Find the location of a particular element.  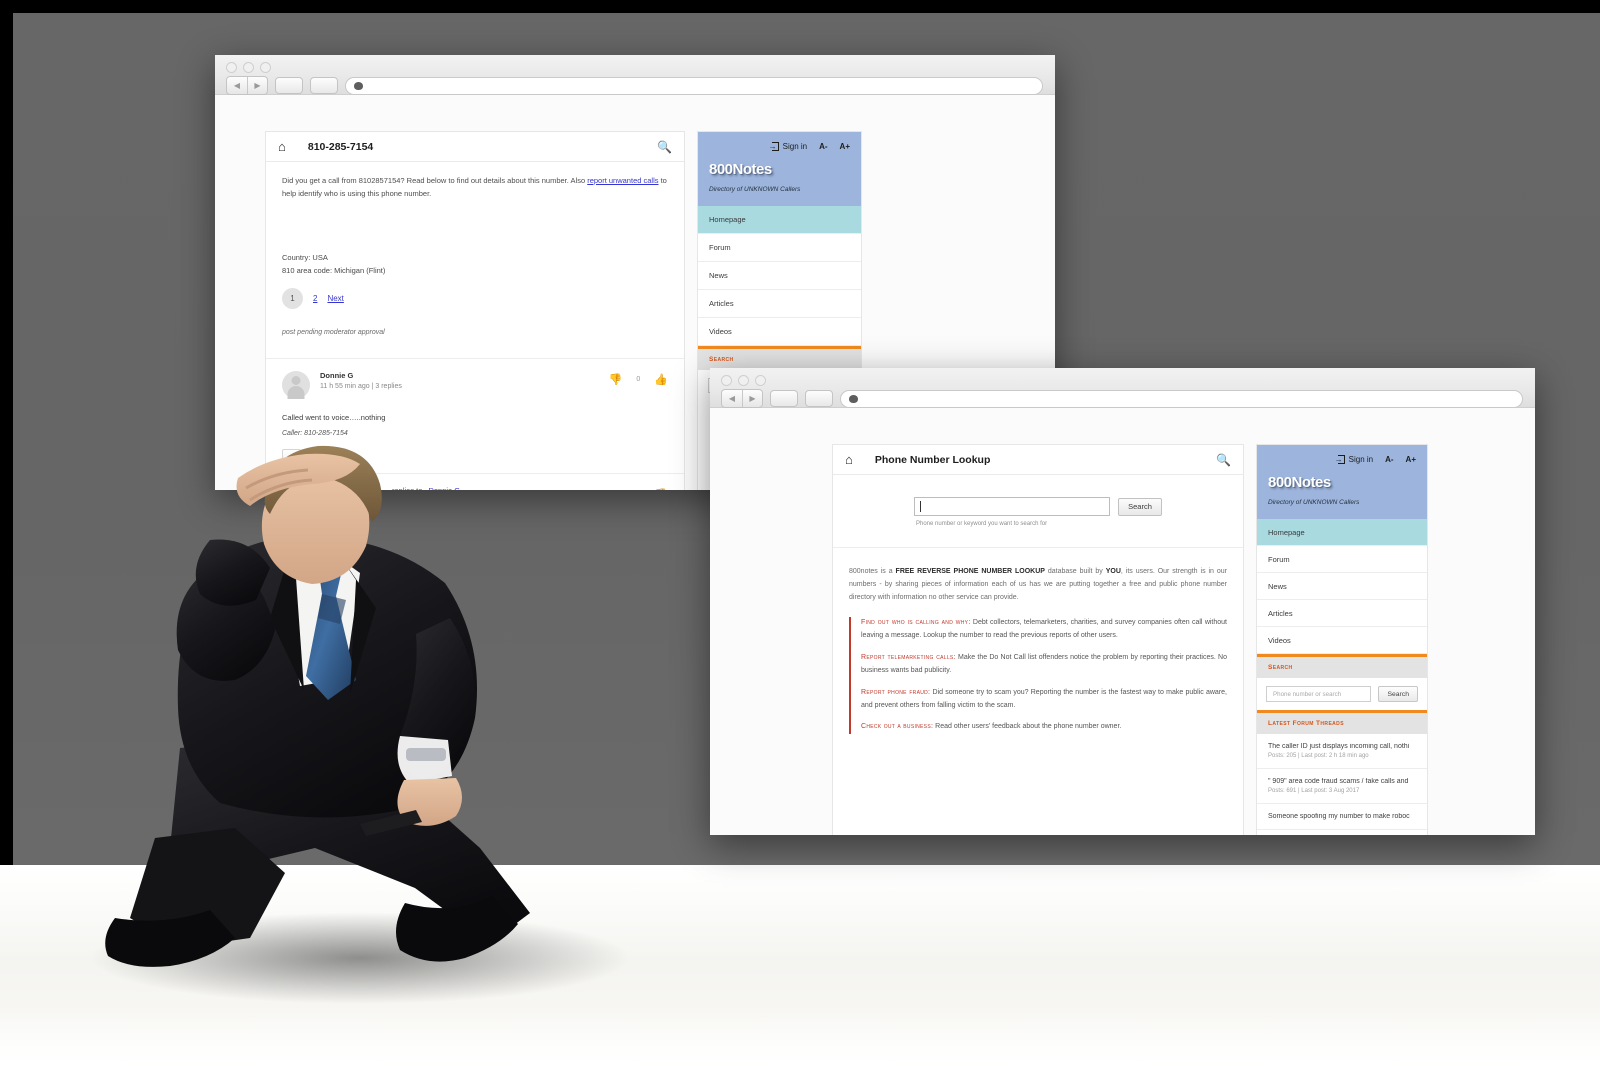

intro-bold-1: FREE REVERSE PHONE NUMBER LOOKUP is located at coordinates (970, 571).